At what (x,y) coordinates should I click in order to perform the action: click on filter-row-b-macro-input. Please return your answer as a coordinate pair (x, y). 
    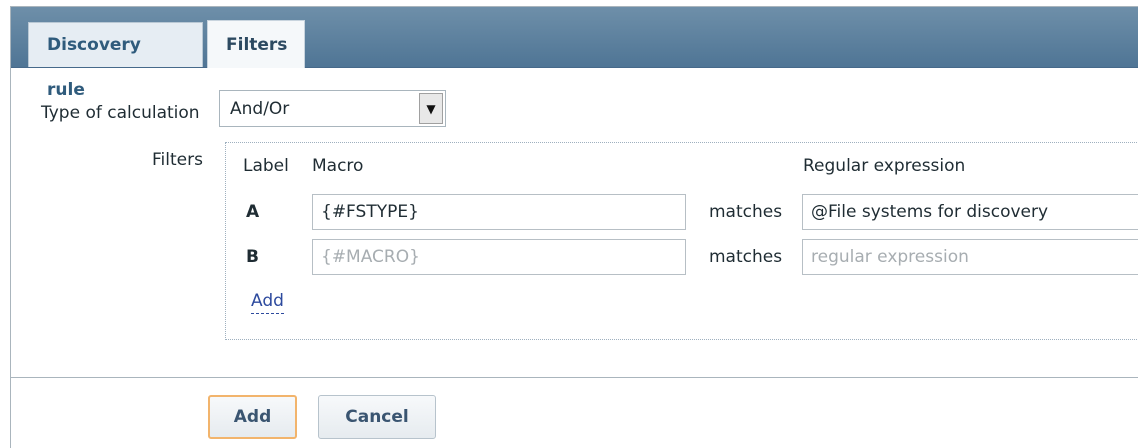
    Looking at the image, I should click on (499, 257).